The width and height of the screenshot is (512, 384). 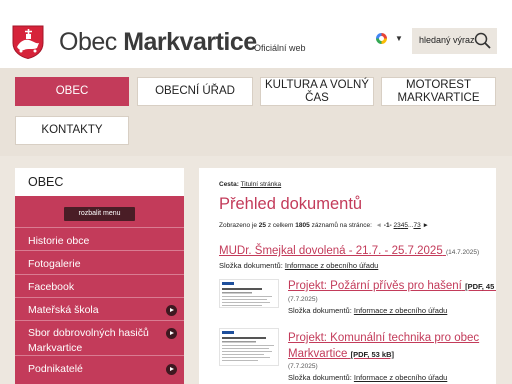 What do you see at coordinates (99, 214) in the screenshot?
I see `expand-menu-button: rozbalit menu` at bounding box center [99, 214].